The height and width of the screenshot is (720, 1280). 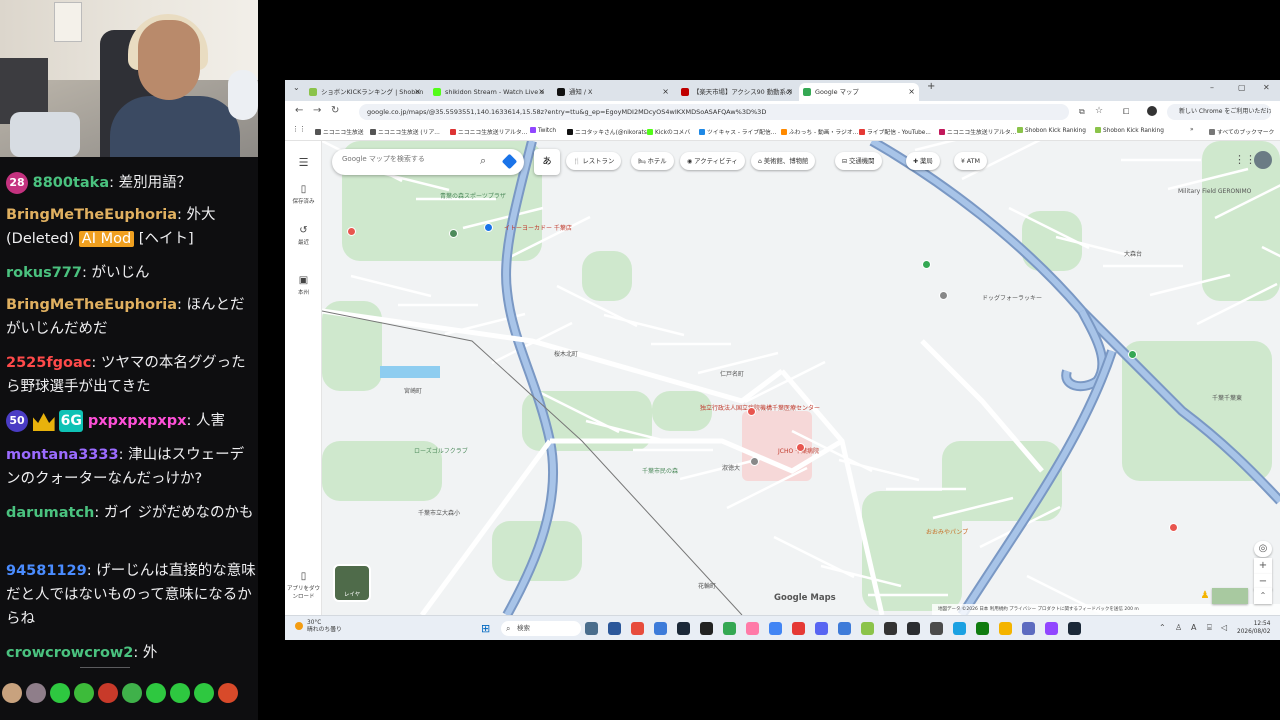 What do you see at coordinates (547, 162) in the screenshot?
I see `input-tools-button: あ` at bounding box center [547, 162].